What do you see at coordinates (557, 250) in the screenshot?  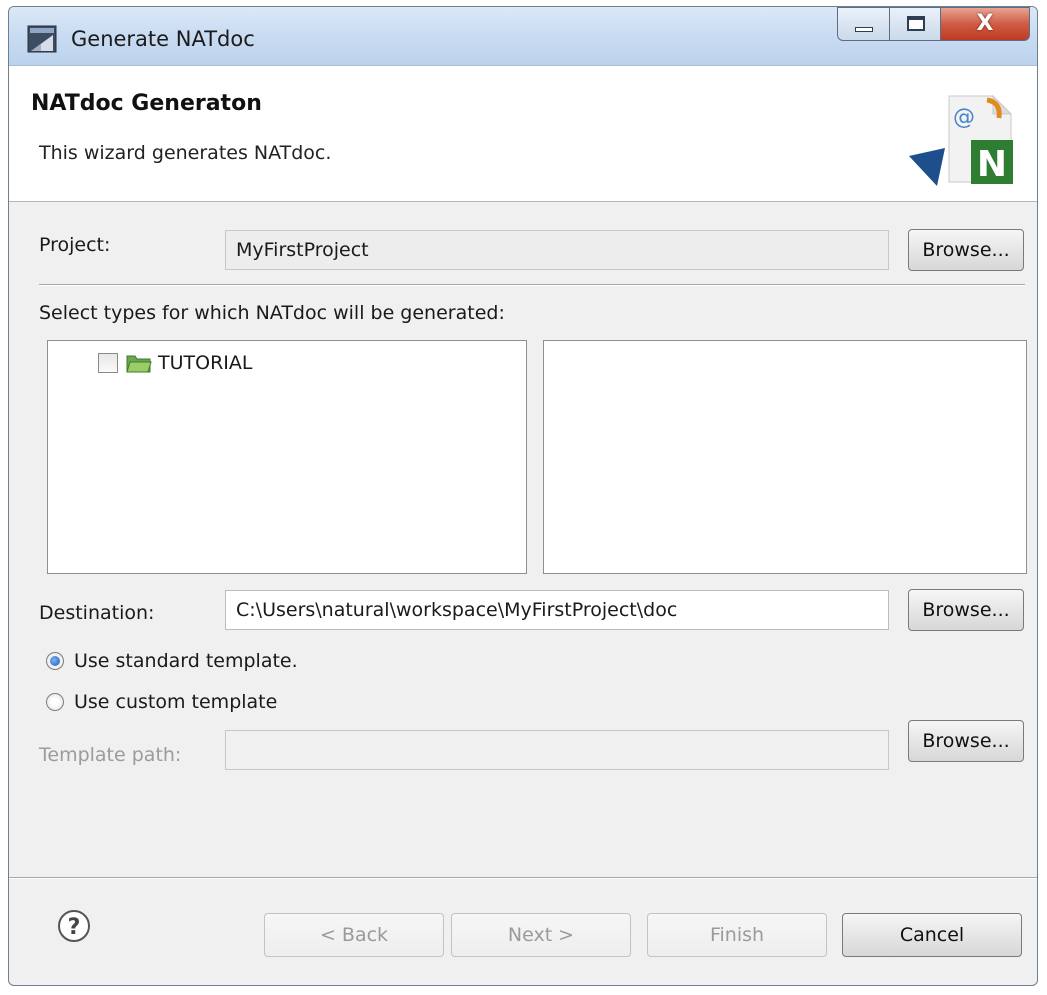 I see `project-field: MyFirstProject` at bounding box center [557, 250].